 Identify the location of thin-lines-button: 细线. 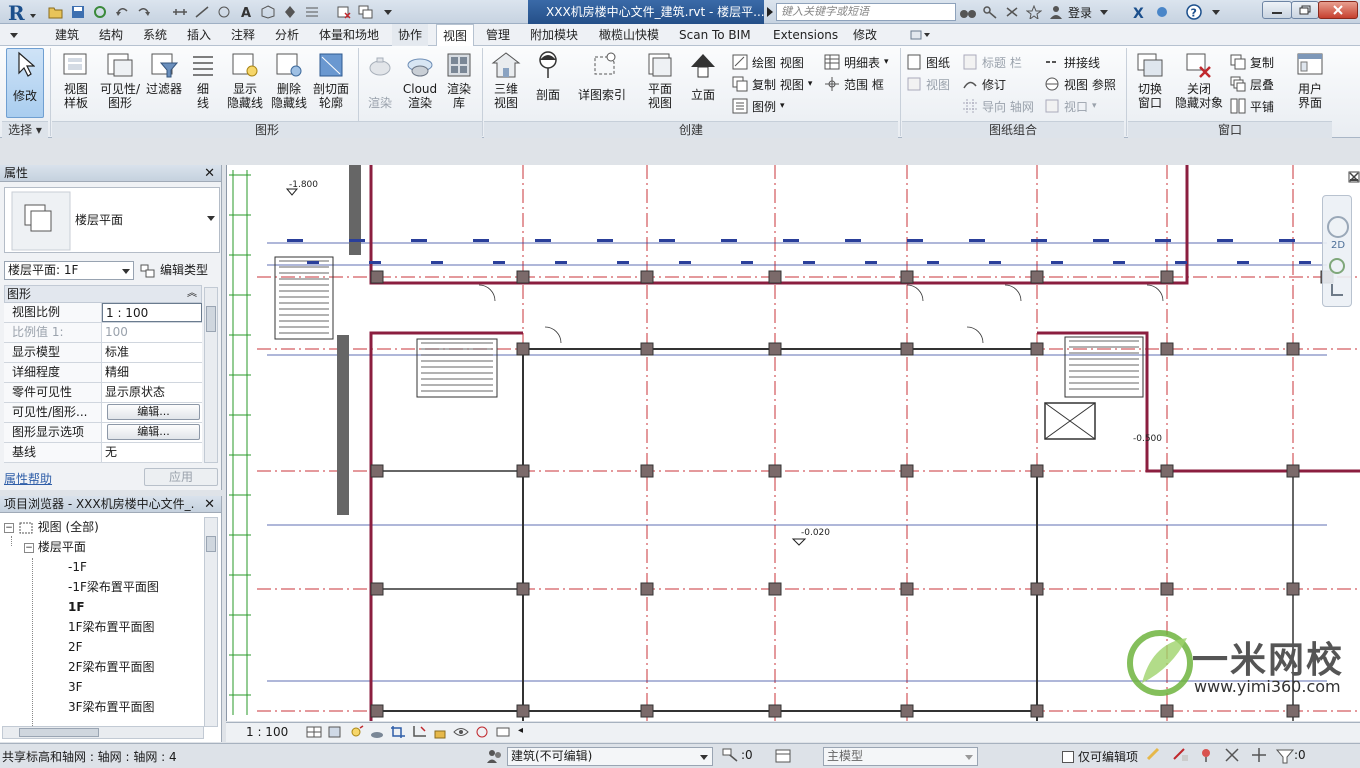
(203, 80).